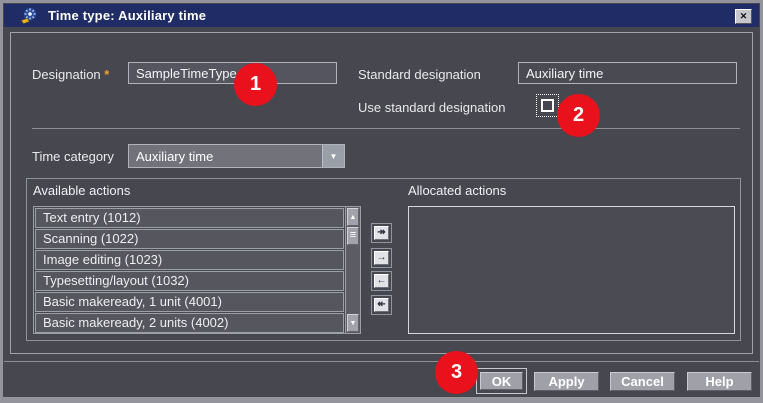 This screenshot has width=763, height=403. I want to click on ok-default-frame: OK, so click(501, 381).